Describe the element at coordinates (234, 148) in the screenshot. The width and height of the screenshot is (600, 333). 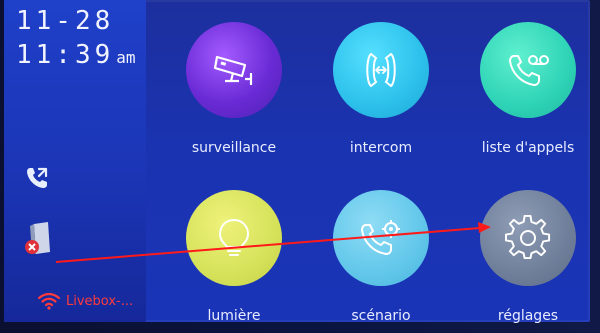
I see `tile-label: surveillance` at that location.